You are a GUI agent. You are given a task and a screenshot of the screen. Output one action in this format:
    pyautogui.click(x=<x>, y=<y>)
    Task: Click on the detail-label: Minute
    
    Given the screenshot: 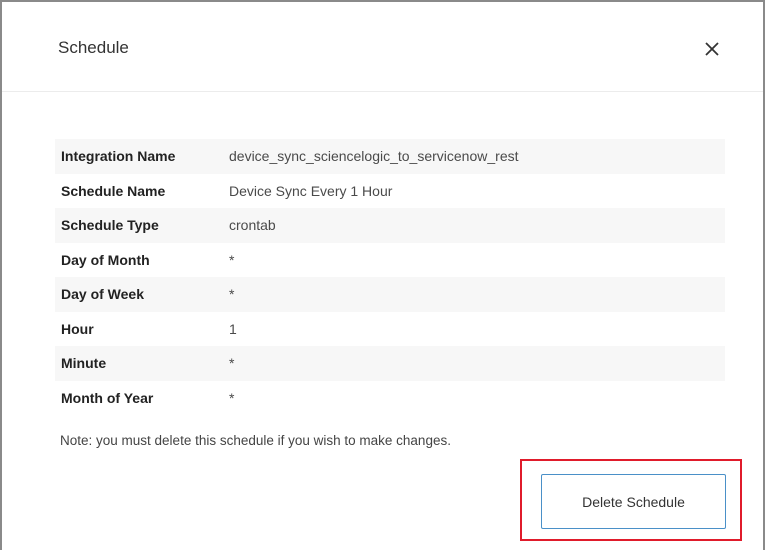 What is the action you would take?
    pyautogui.click(x=84, y=363)
    